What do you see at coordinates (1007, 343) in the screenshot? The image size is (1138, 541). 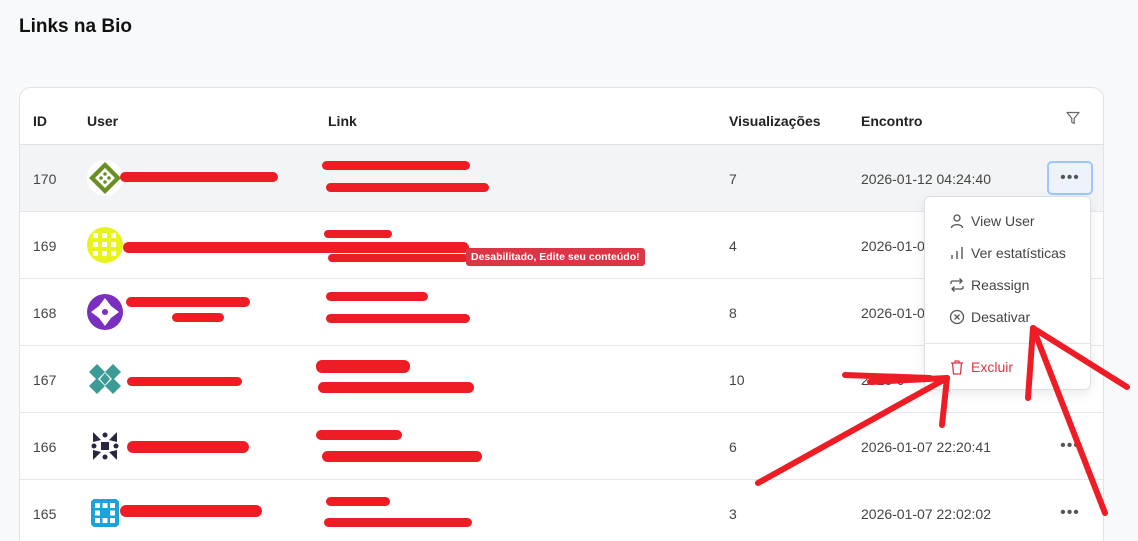 I see `menu-divider` at bounding box center [1007, 343].